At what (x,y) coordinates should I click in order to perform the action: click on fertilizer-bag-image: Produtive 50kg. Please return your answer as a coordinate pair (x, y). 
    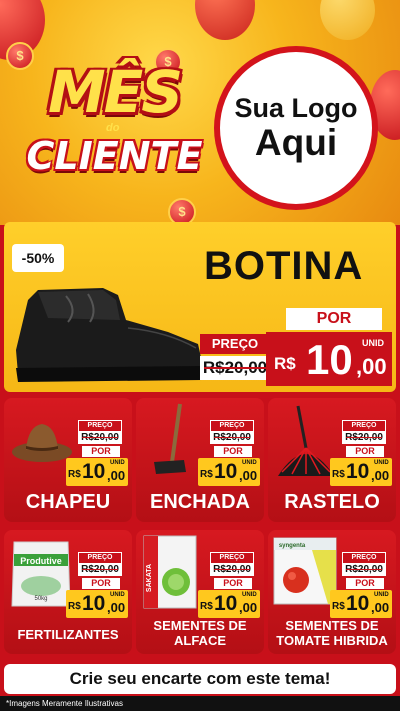
    Looking at the image, I should click on (41, 574).